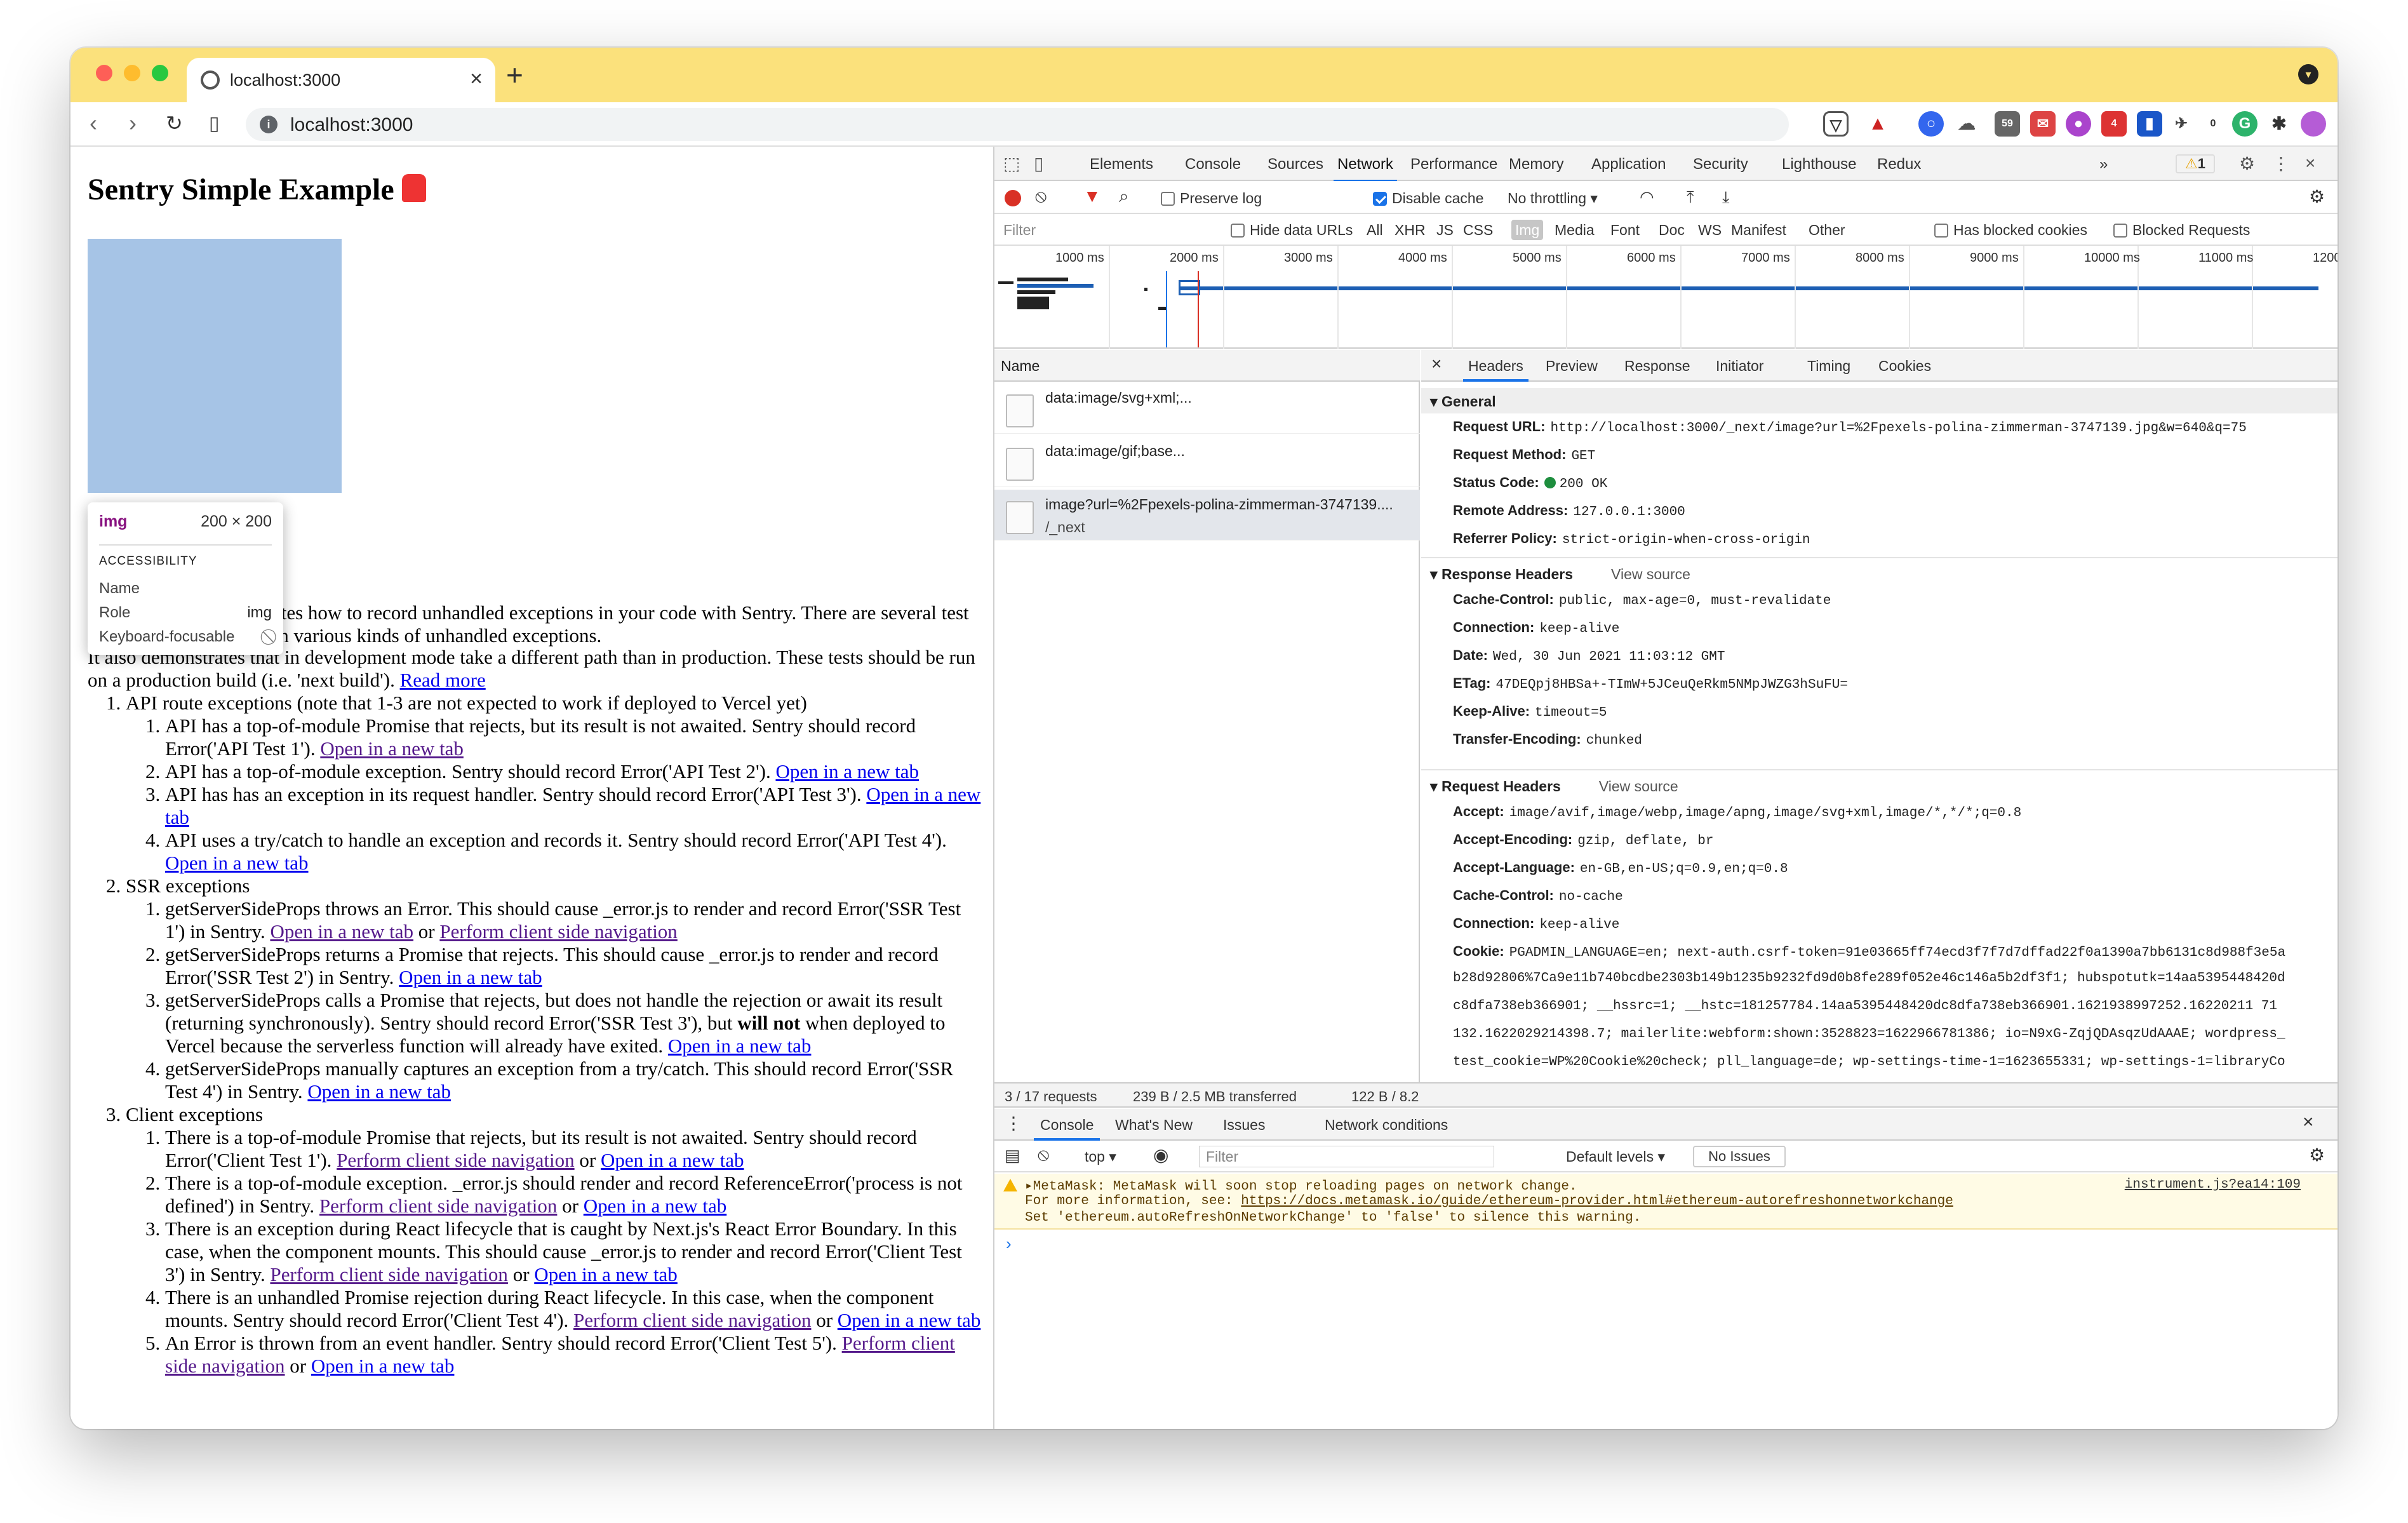 Image resolution: width=2408 pixels, height=1523 pixels. Describe the element at coordinates (1880, 400) in the screenshot. I see `general-section-header: ▾ General` at that location.